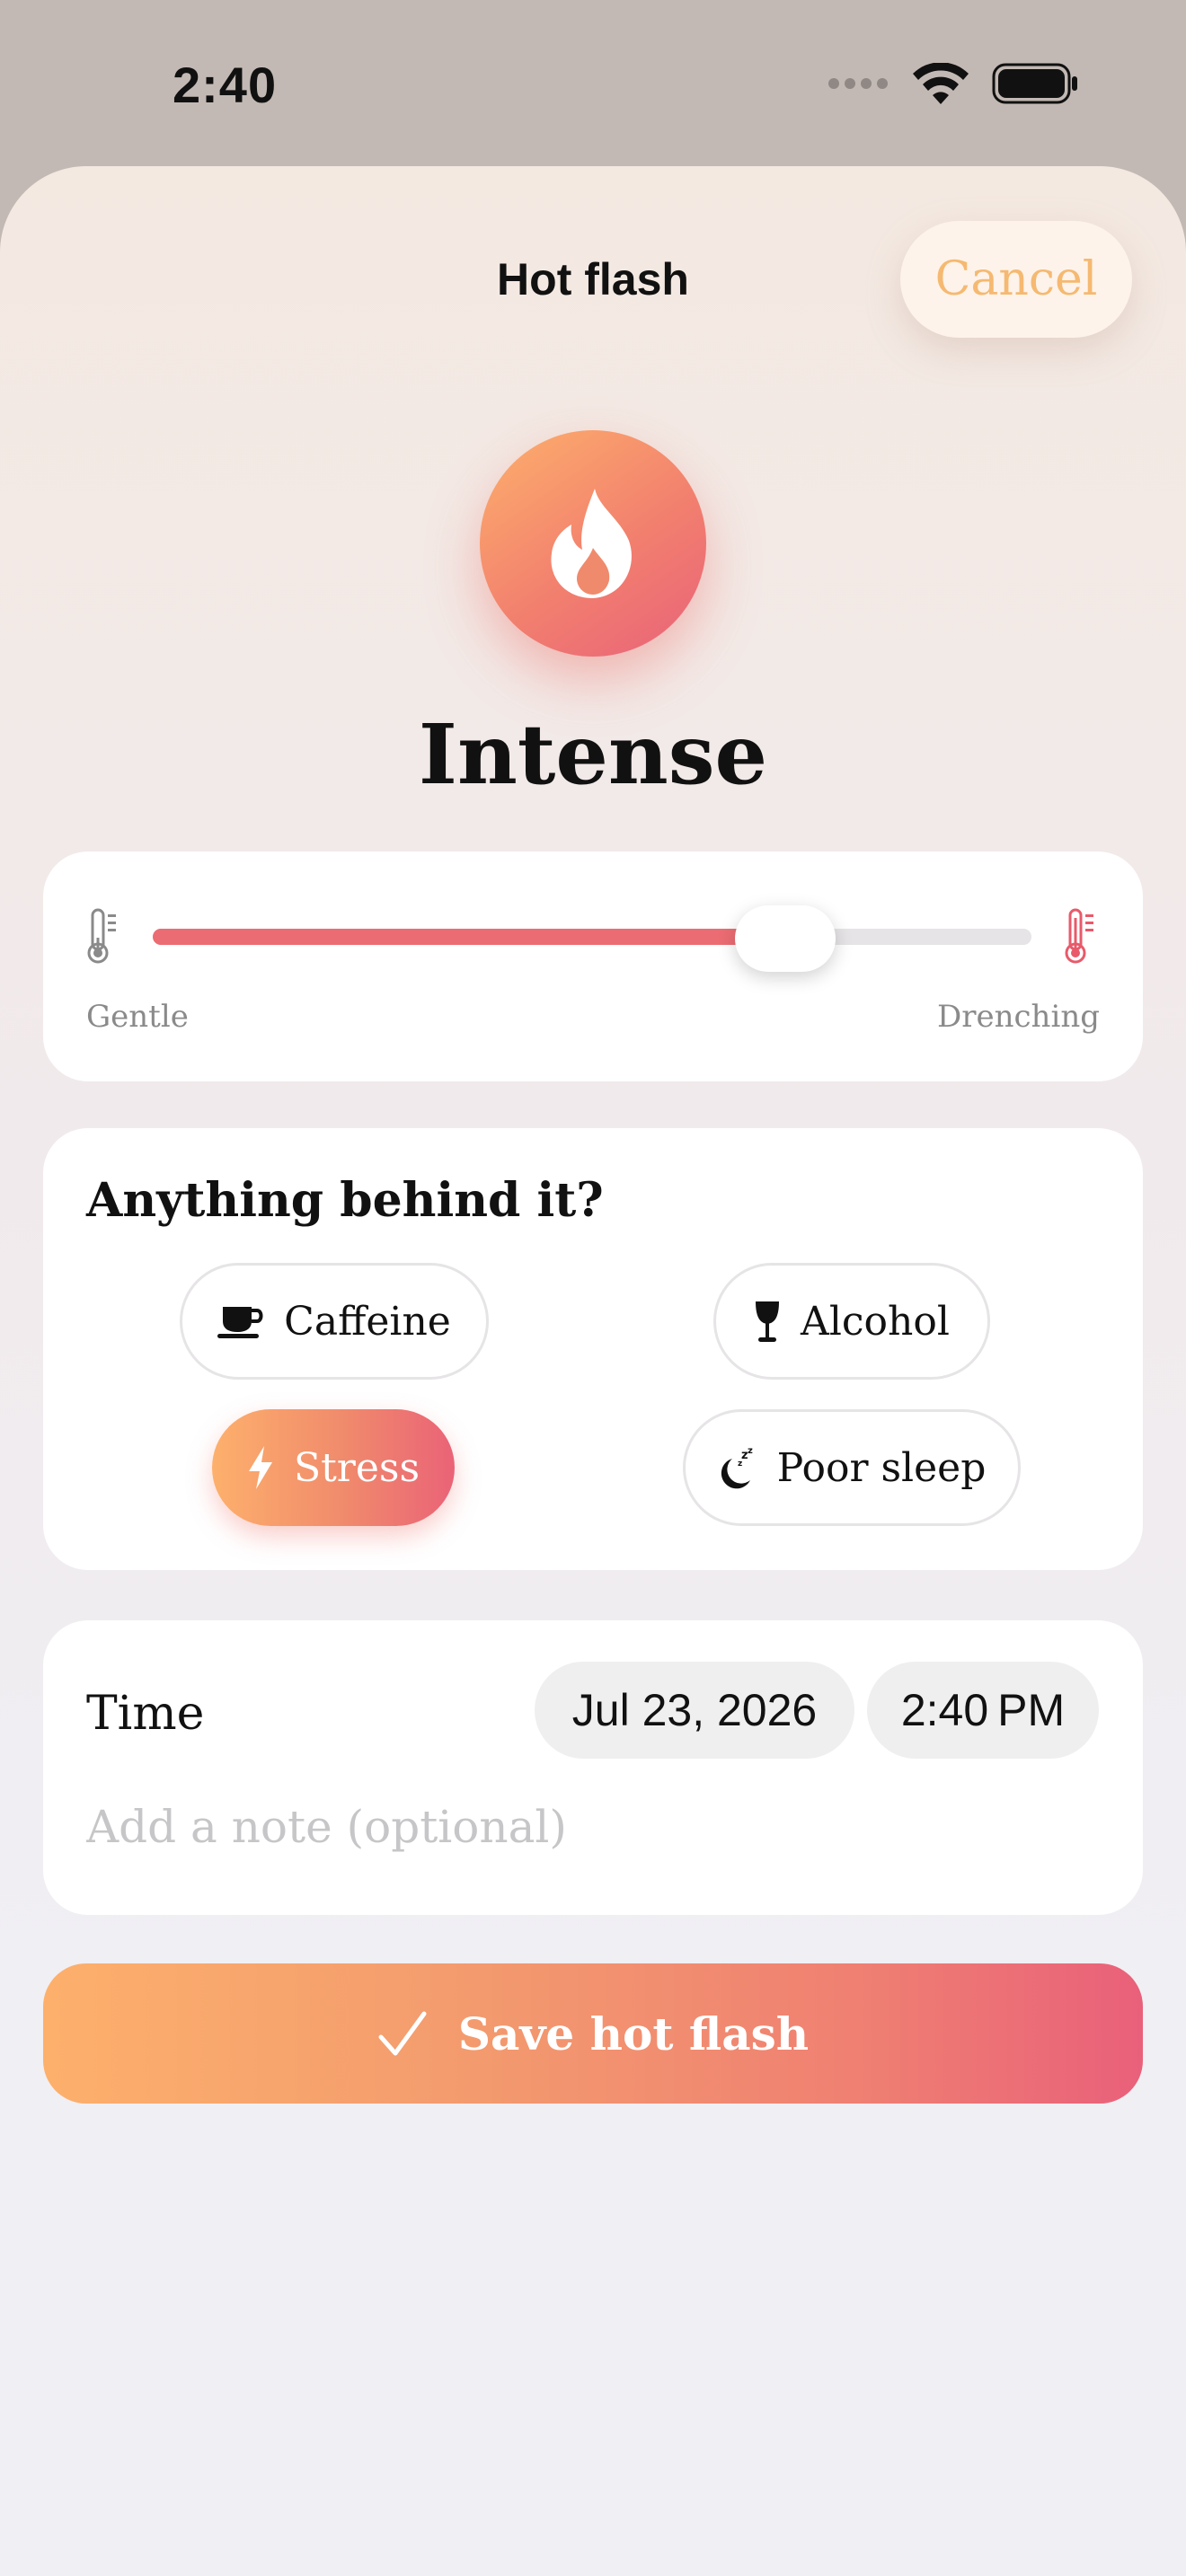 The image size is (1186, 2576). I want to click on intensity-label: Intense, so click(593, 754).